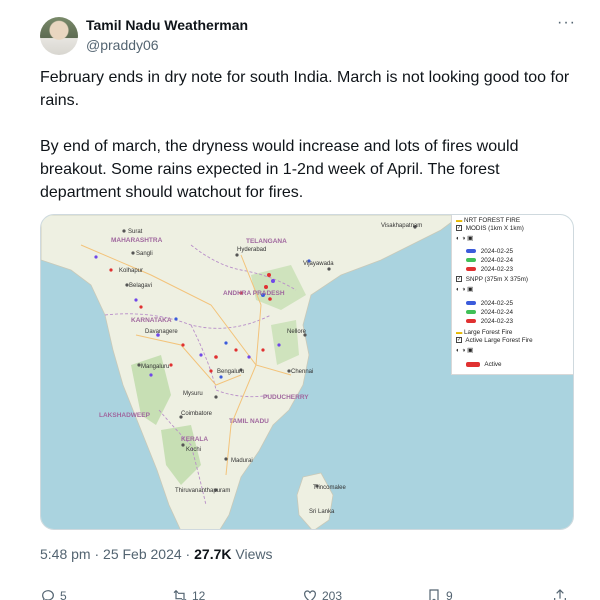 The height and width of the screenshot is (600, 600). What do you see at coordinates (449, 594) in the screenshot?
I see `bookmark-count: 9` at bounding box center [449, 594].